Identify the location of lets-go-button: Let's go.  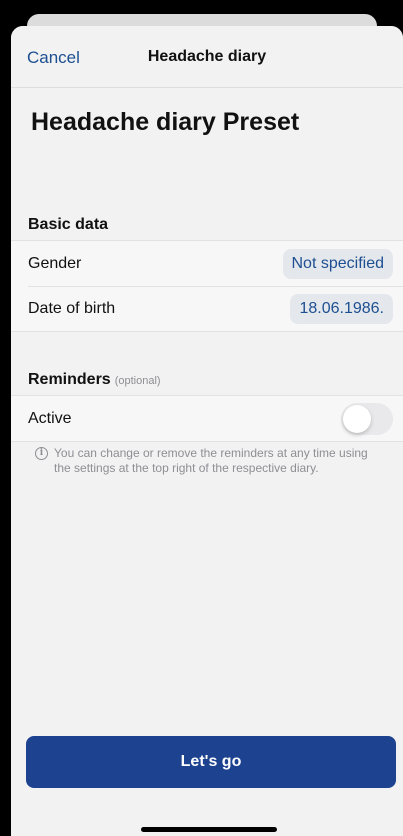
(211, 762).